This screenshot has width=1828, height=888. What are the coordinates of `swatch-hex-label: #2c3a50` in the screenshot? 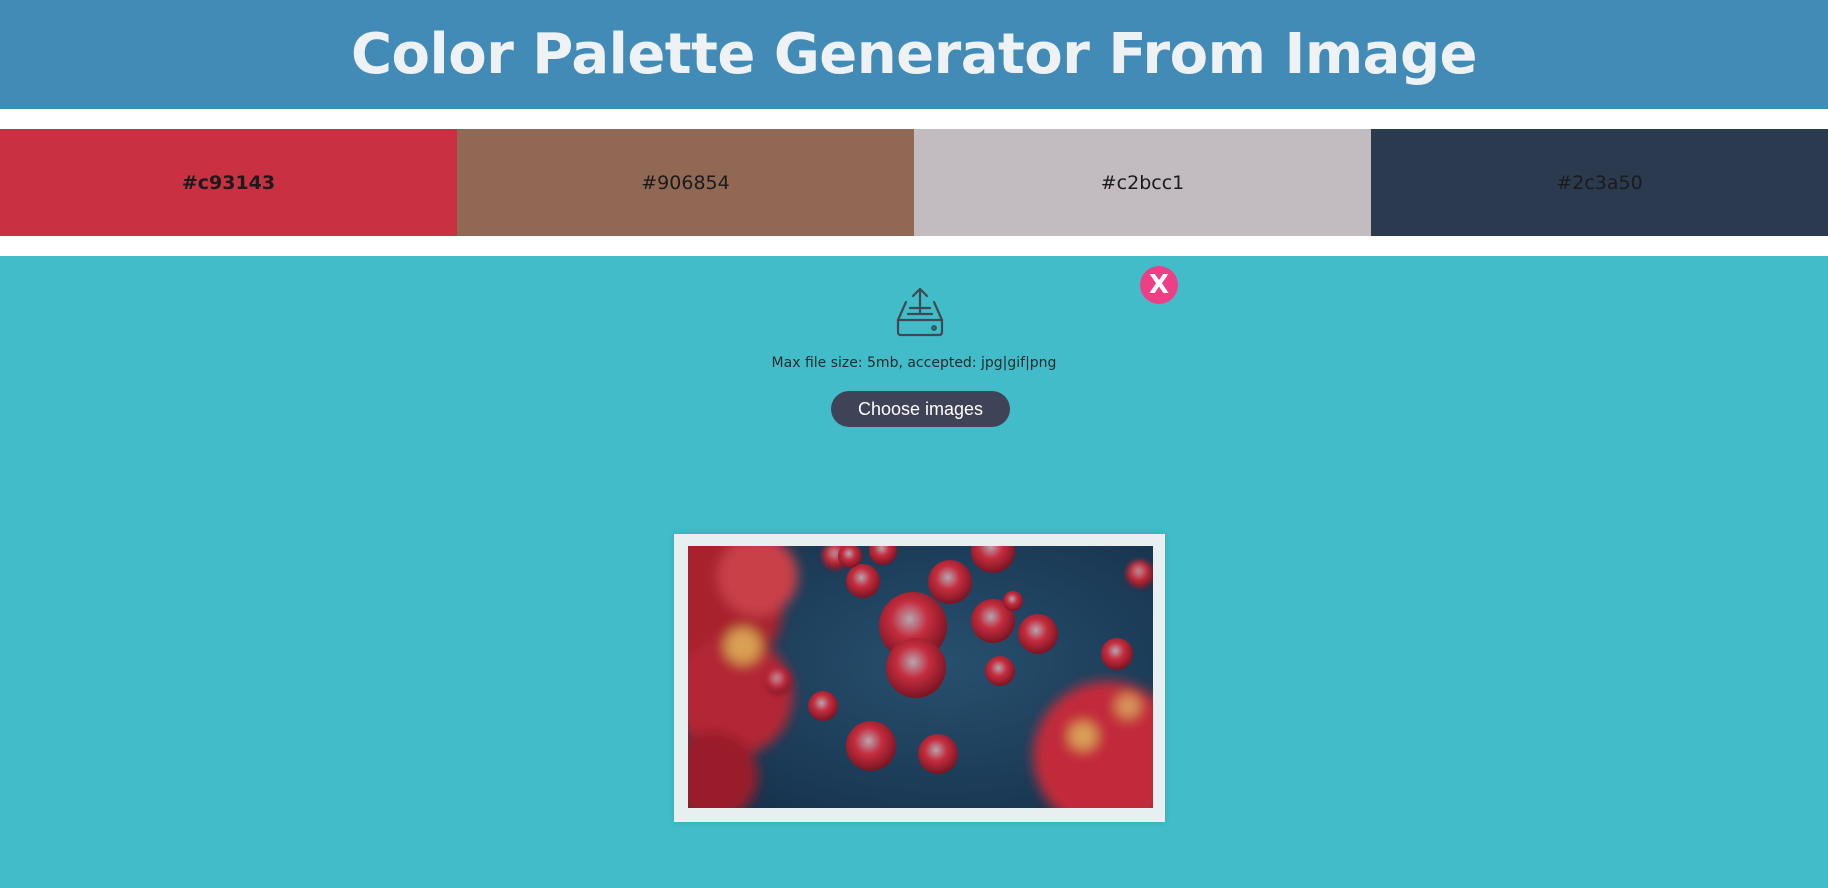 It's located at (1599, 182).